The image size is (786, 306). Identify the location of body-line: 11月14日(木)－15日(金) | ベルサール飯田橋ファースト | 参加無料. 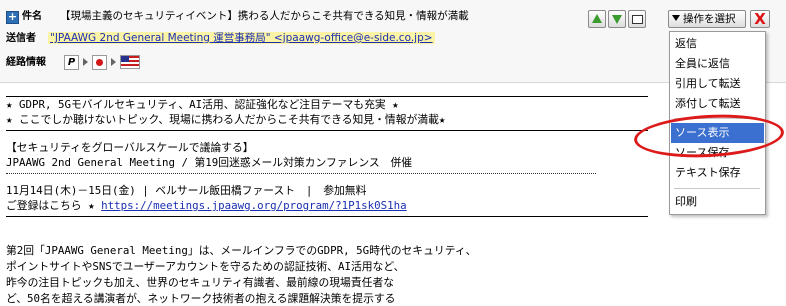
(186, 190).